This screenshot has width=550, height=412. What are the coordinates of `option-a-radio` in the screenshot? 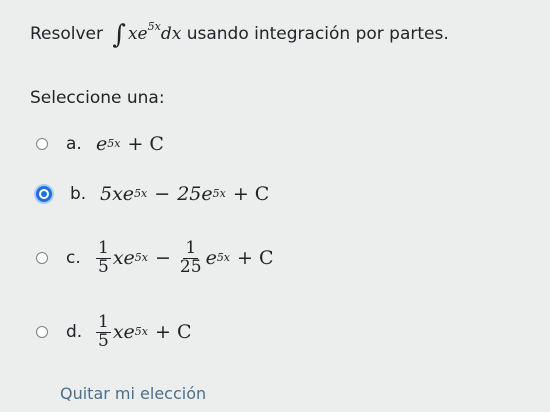 It's located at (42, 144).